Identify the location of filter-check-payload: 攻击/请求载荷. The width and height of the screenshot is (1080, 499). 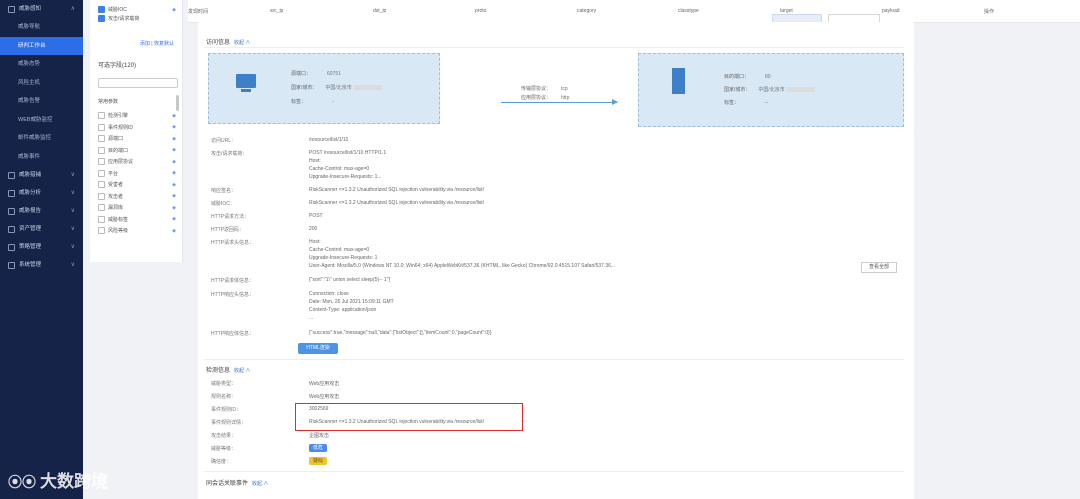
(136, 18).